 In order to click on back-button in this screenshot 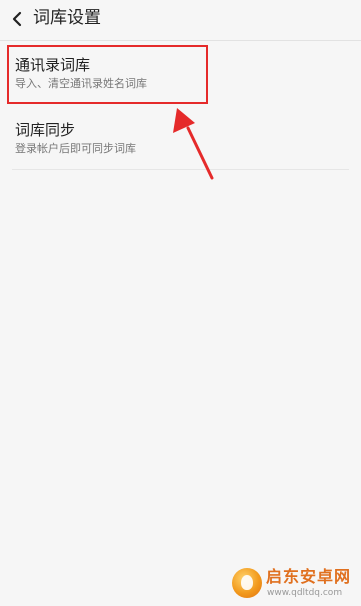, I will do `click(17, 19)`.